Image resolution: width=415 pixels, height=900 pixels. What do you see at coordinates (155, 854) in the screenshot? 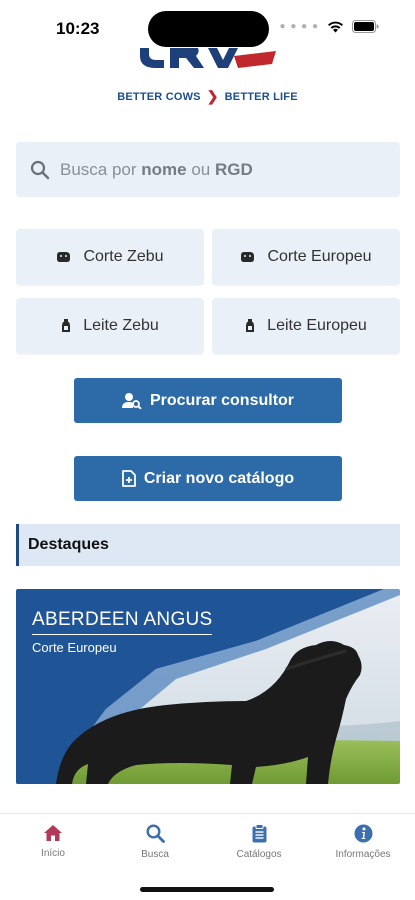
I see `tab-label: Busca` at bounding box center [155, 854].